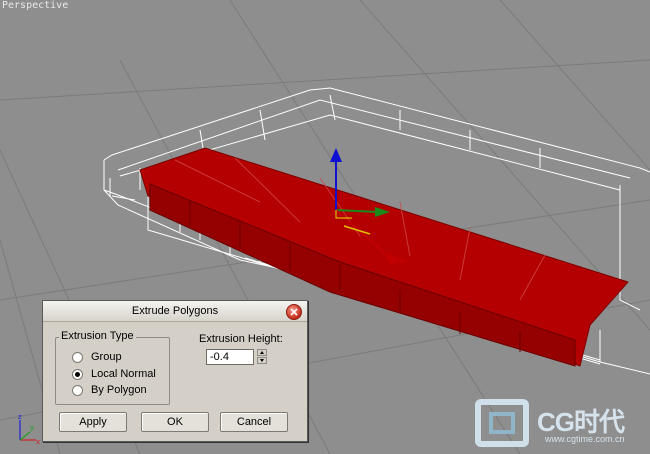  Describe the element at coordinates (175, 422) in the screenshot. I see `ok-button: OK` at that location.